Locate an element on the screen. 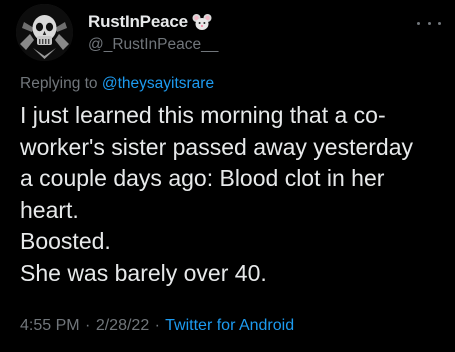 Image resolution: width=455 pixels, height=352 pixels. tweet-metadata: 4:55 PM · 2/28/22 · Twitter for Android is located at coordinates (157, 326).